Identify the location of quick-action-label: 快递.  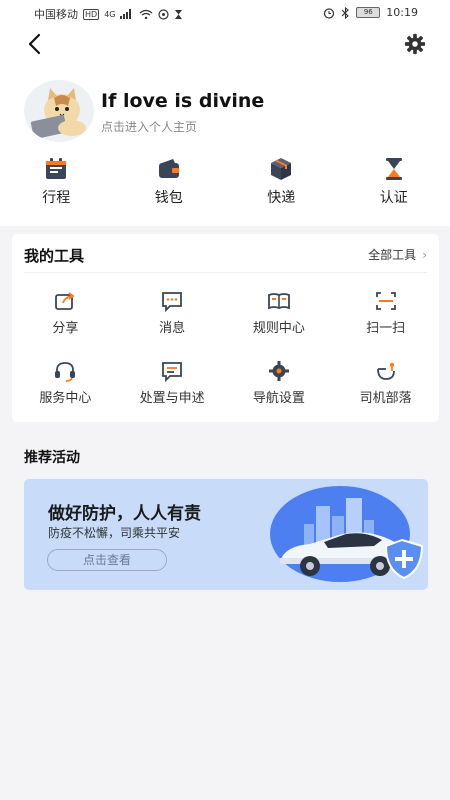
(281, 198).